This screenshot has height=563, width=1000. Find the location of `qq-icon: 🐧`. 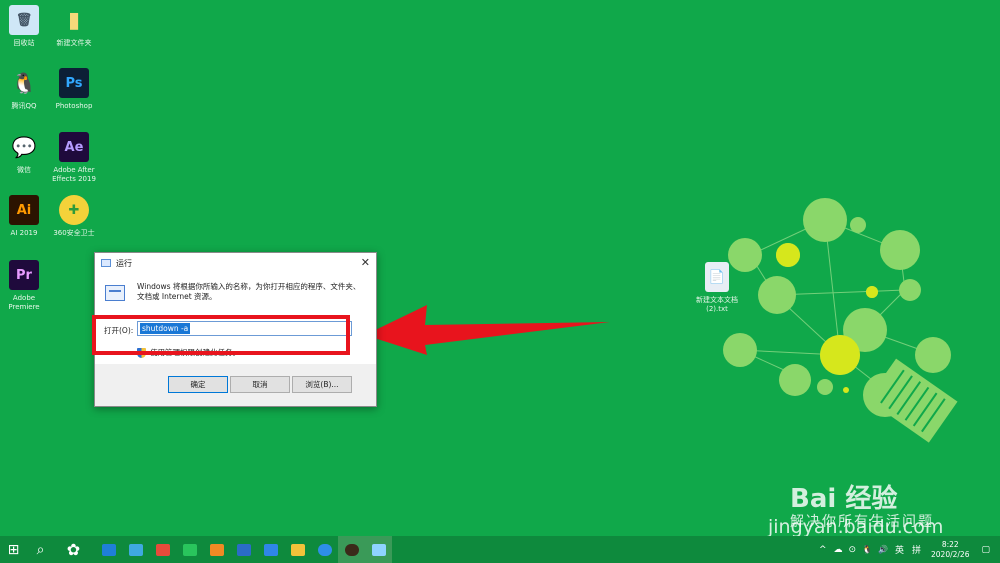

qq-icon: 🐧 is located at coordinates (24, 83).